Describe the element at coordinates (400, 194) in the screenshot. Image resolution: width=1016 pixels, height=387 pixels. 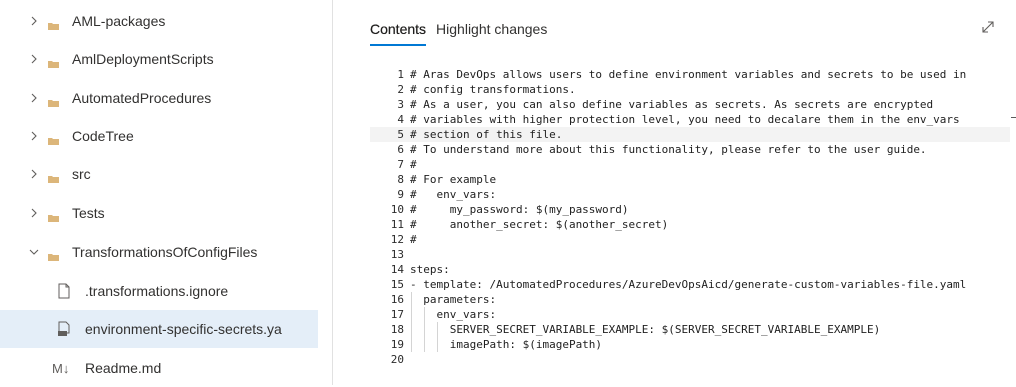
I see `line-number: 9` at that location.